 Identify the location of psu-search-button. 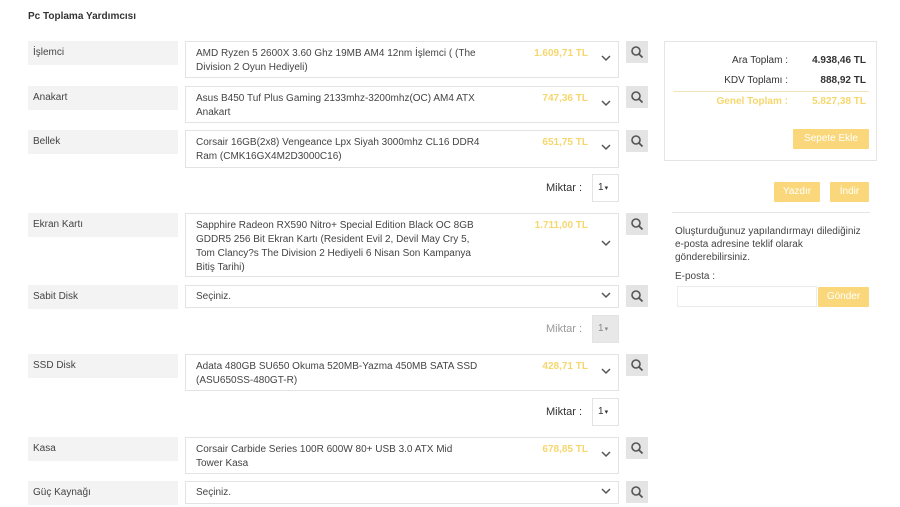
(637, 492).